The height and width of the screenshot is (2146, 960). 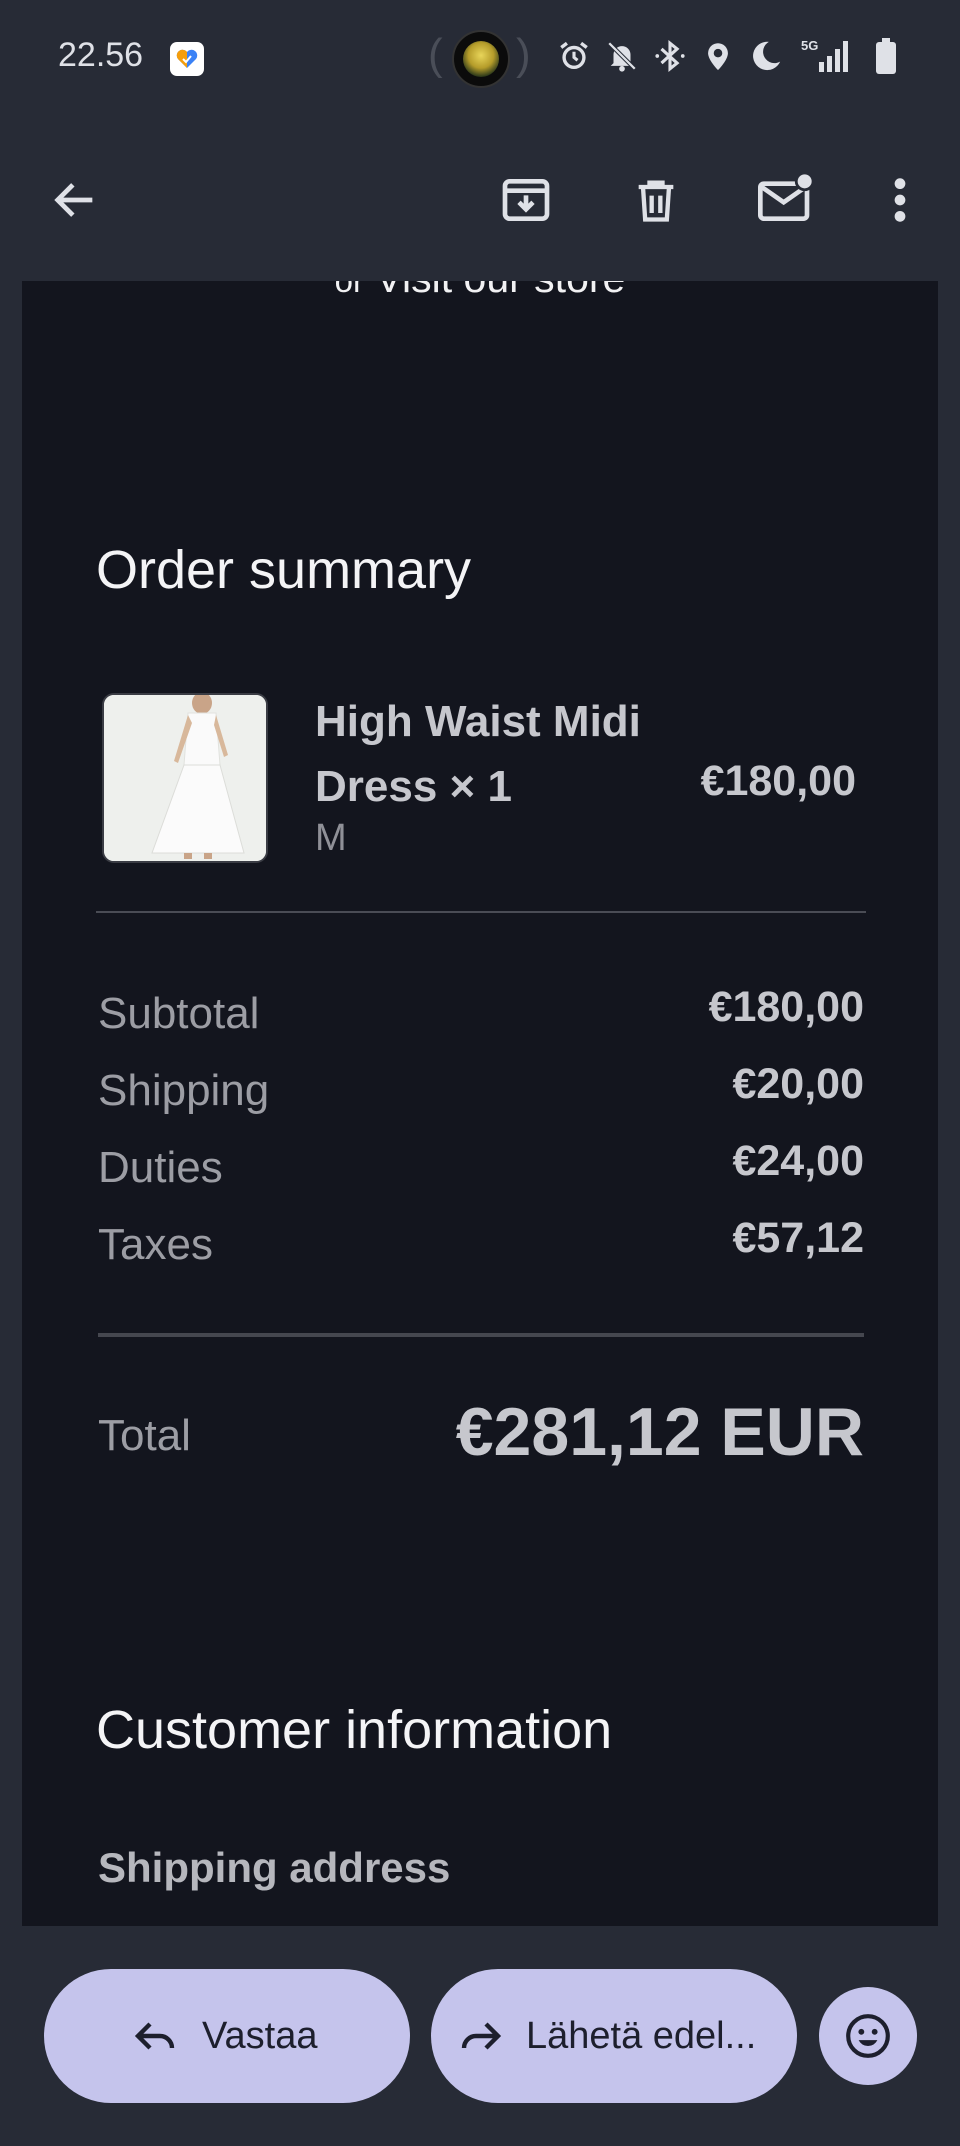 I want to click on avatar, so click(x=481, y=59).